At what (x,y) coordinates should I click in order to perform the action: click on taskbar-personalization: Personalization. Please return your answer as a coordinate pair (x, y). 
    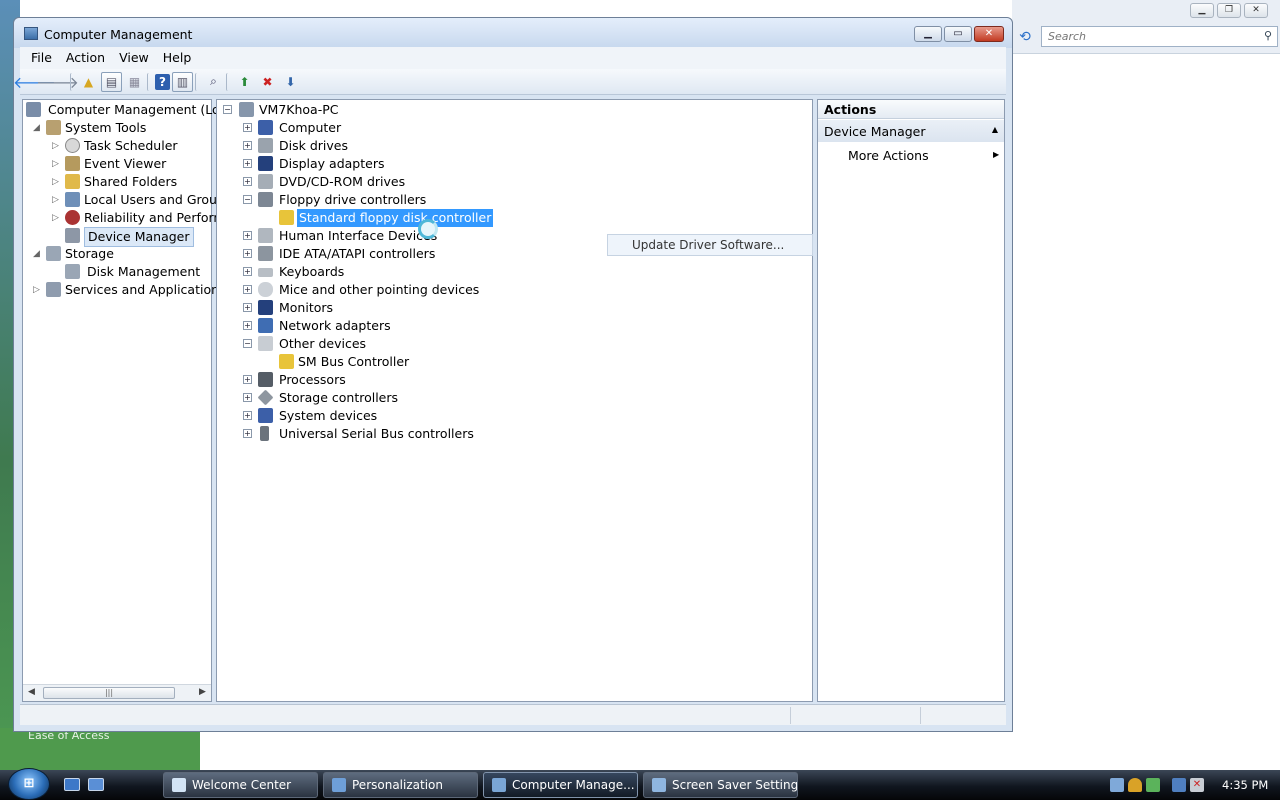
    Looking at the image, I should click on (400, 785).